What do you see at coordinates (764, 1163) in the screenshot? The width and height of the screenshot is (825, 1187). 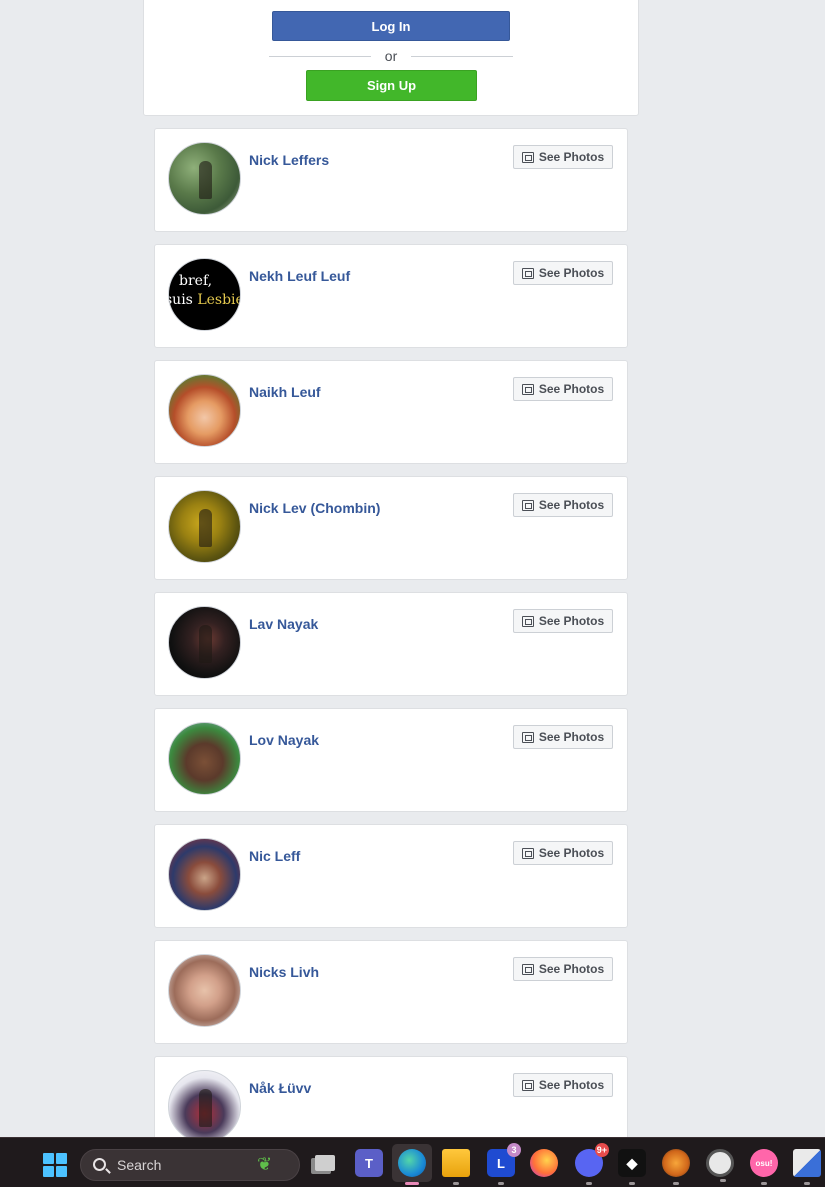 I see `osu-icon-label: osu!` at bounding box center [764, 1163].